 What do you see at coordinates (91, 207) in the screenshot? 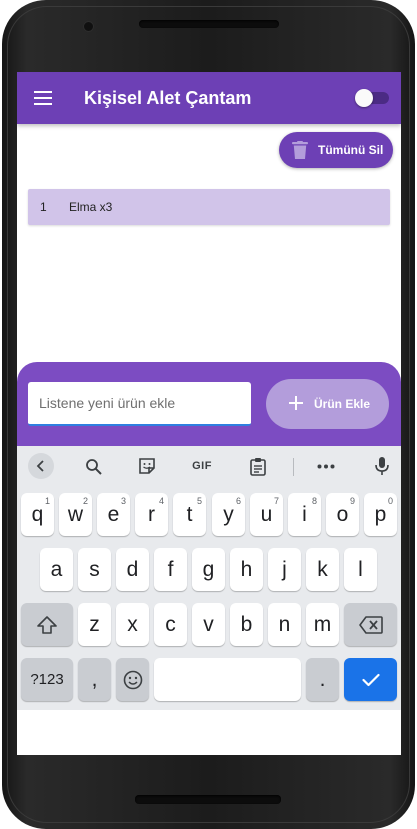
I see `list-item-text: Elma x3` at bounding box center [91, 207].